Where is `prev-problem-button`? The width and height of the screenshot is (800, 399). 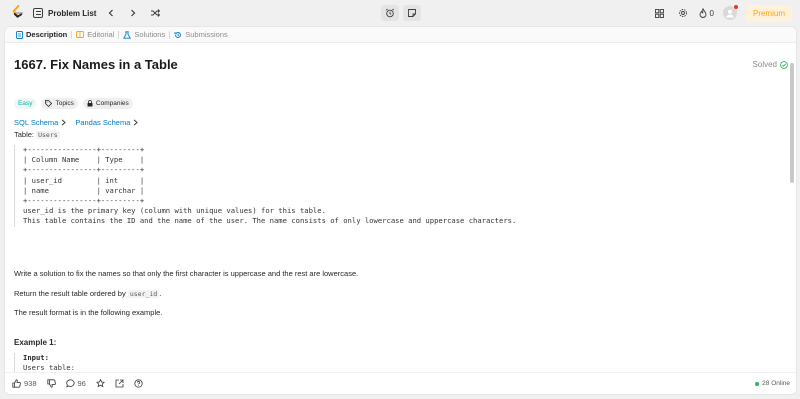 prev-problem-button is located at coordinates (111, 13).